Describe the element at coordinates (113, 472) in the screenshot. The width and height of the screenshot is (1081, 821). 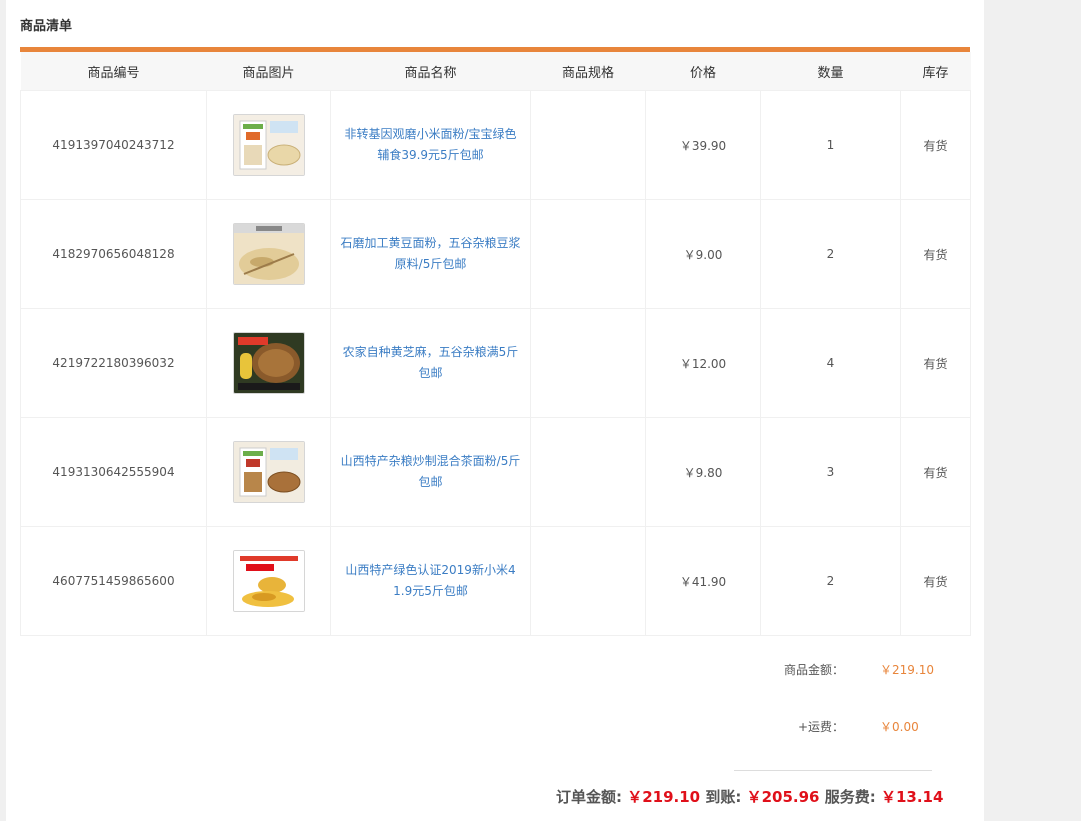
I see `goods-id-cell: 4193130642555904` at that location.